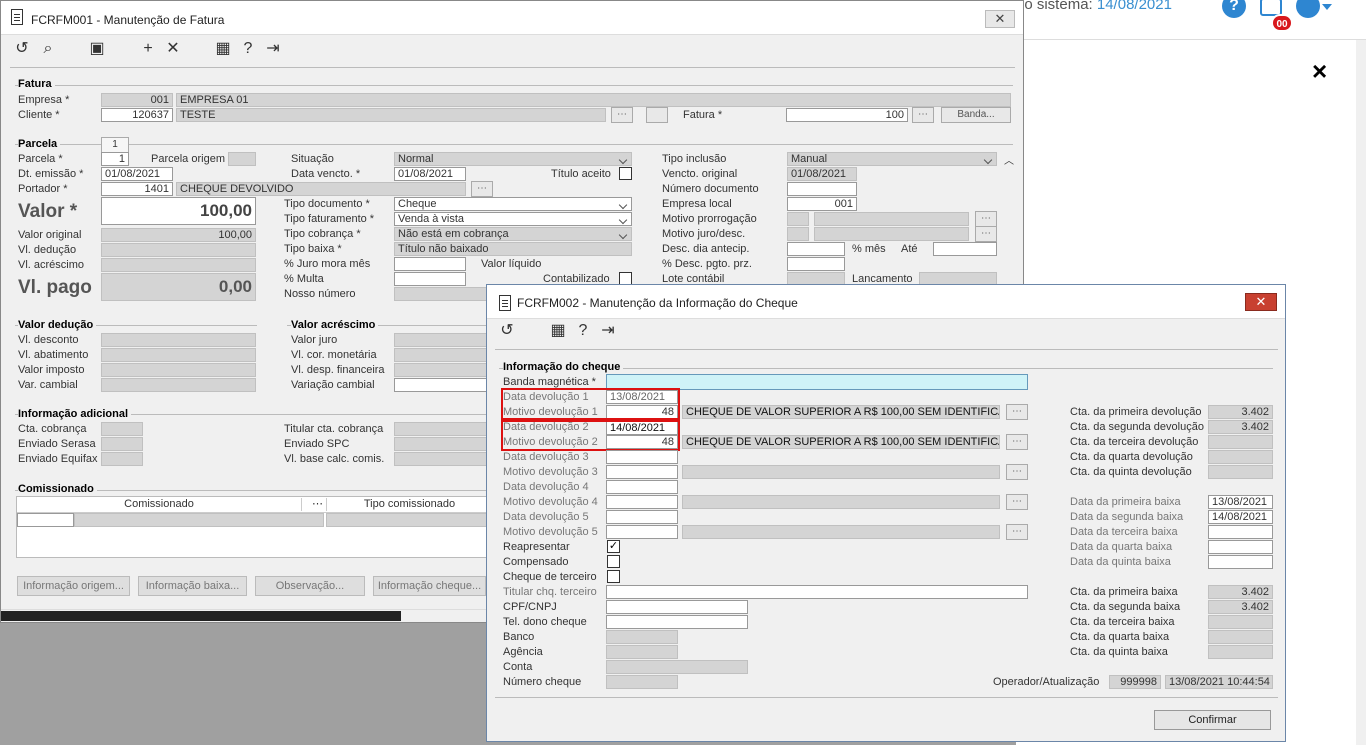 Image resolution: width=1366 pixels, height=745 pixels. I want to click on cliente-code: 120637, so click(137, 115).